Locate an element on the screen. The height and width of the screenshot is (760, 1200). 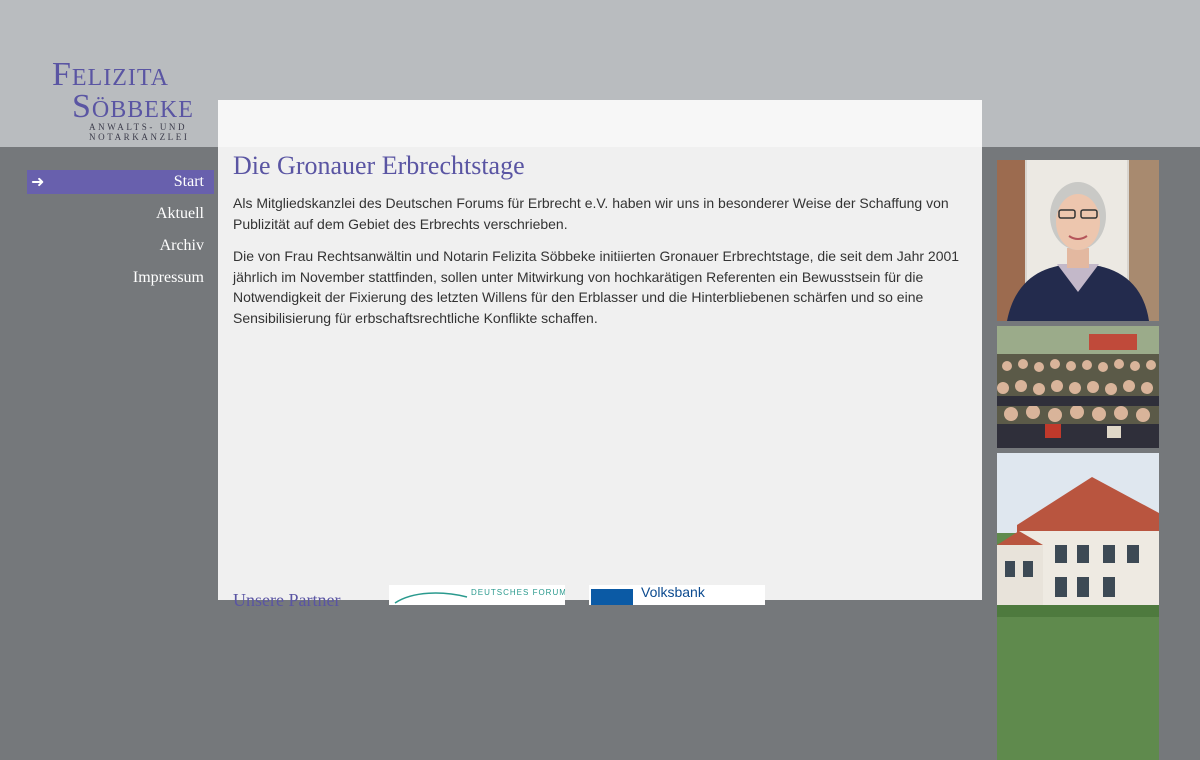
nav-item-archiv: Archiv is located at coordinates (120, 246).